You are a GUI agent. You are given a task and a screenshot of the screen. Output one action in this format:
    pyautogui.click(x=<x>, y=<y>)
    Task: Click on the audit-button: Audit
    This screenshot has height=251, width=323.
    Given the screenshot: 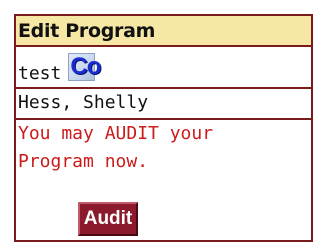 What is the action you would take?
    pyautogui.click(x=108, y=219)
    